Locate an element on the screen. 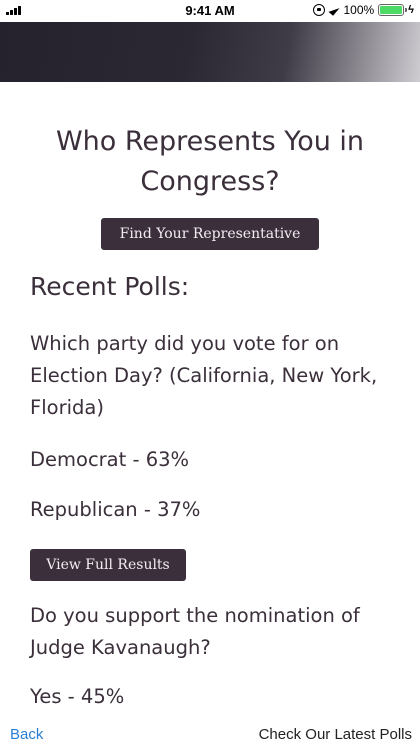  poll-result: Republican - 37% is located at coordinates (115, 509).